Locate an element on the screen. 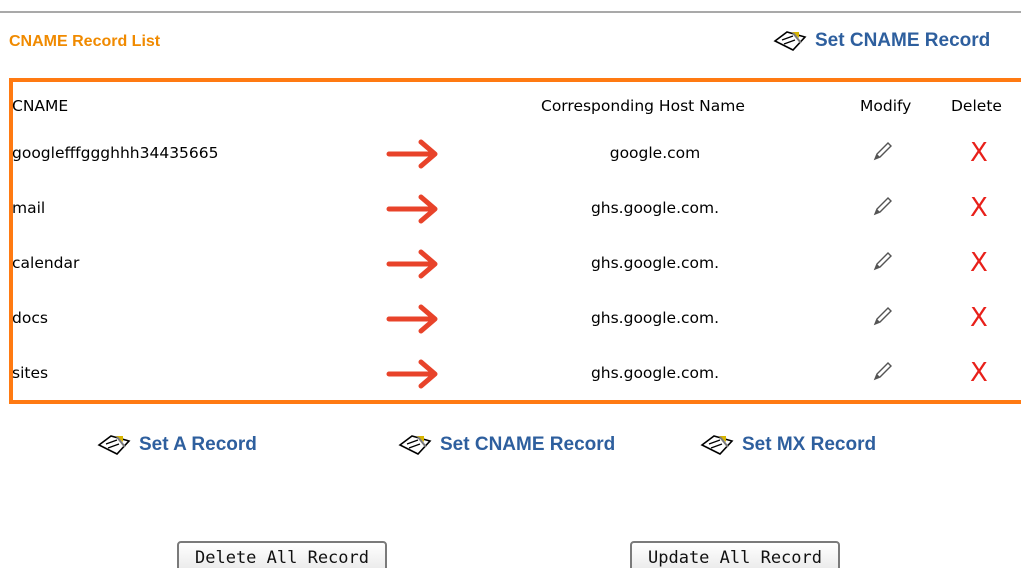  cname-cell: googlefffggghhh34435665 is located at coordinates (115, 153).